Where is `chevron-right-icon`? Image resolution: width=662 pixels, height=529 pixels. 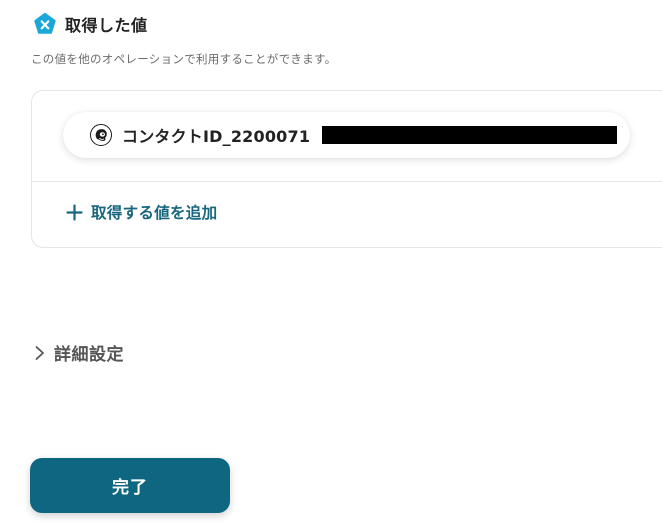 chevron-right-icon is located at coordinates (39, 352).